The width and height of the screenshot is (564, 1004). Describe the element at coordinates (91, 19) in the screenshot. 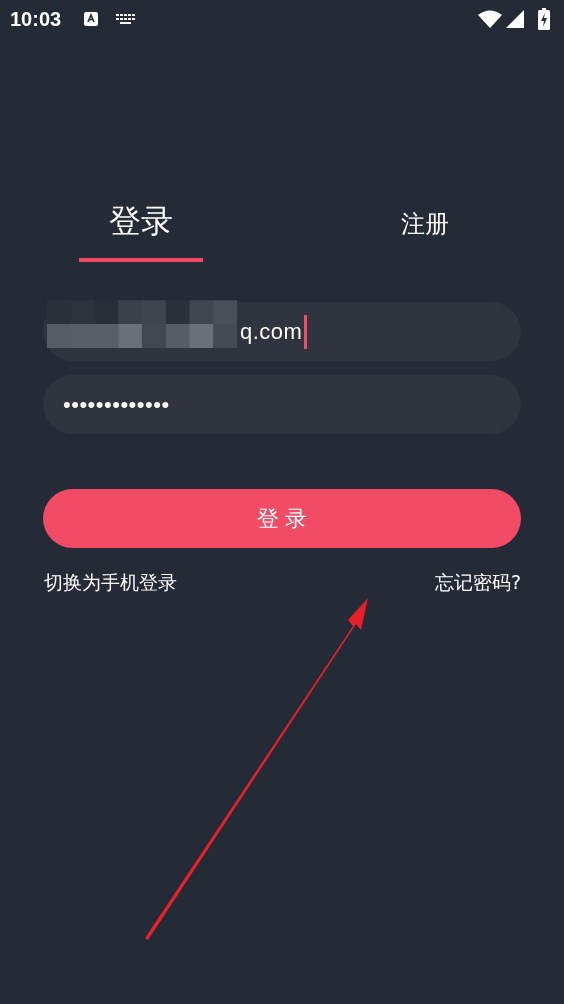

I see `letter-a-icon` at that location.